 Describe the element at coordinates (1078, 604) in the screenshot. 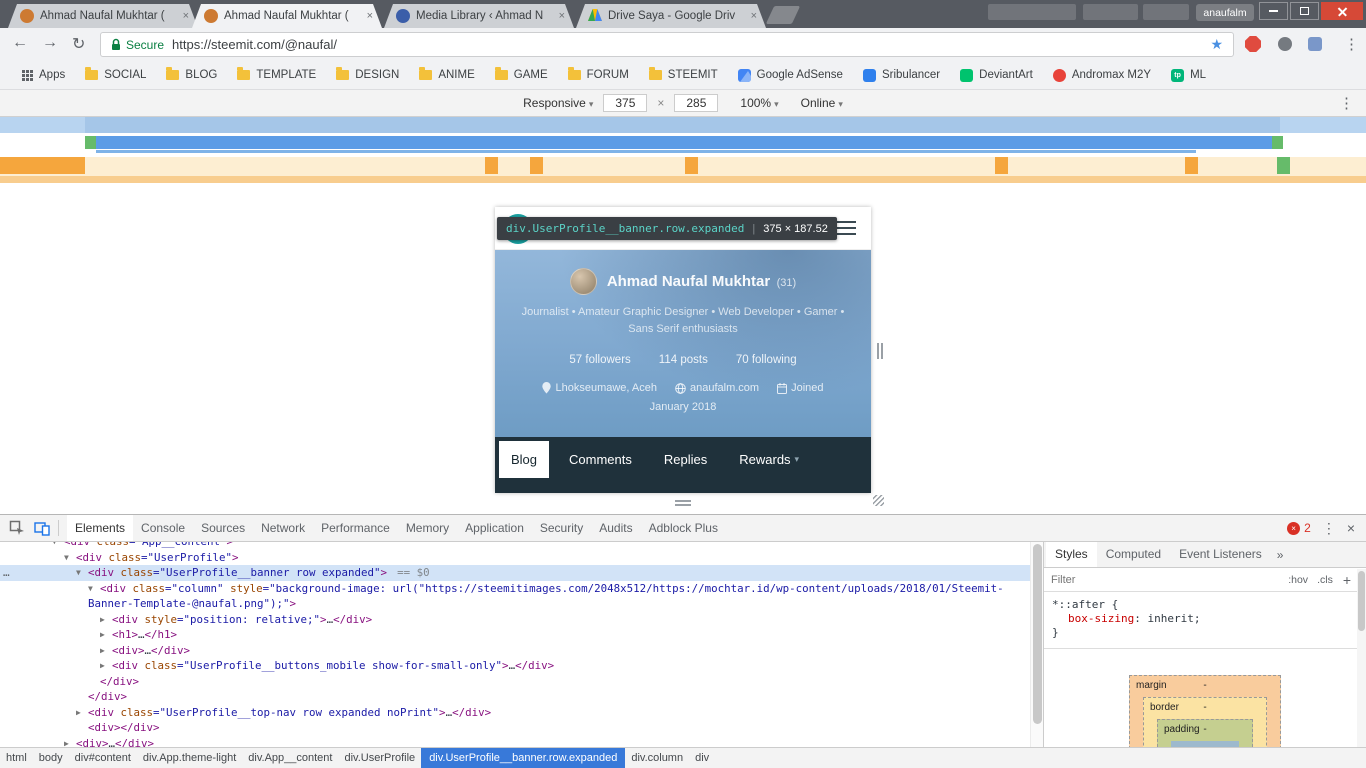

I see `css-selector: *::after` at that location.